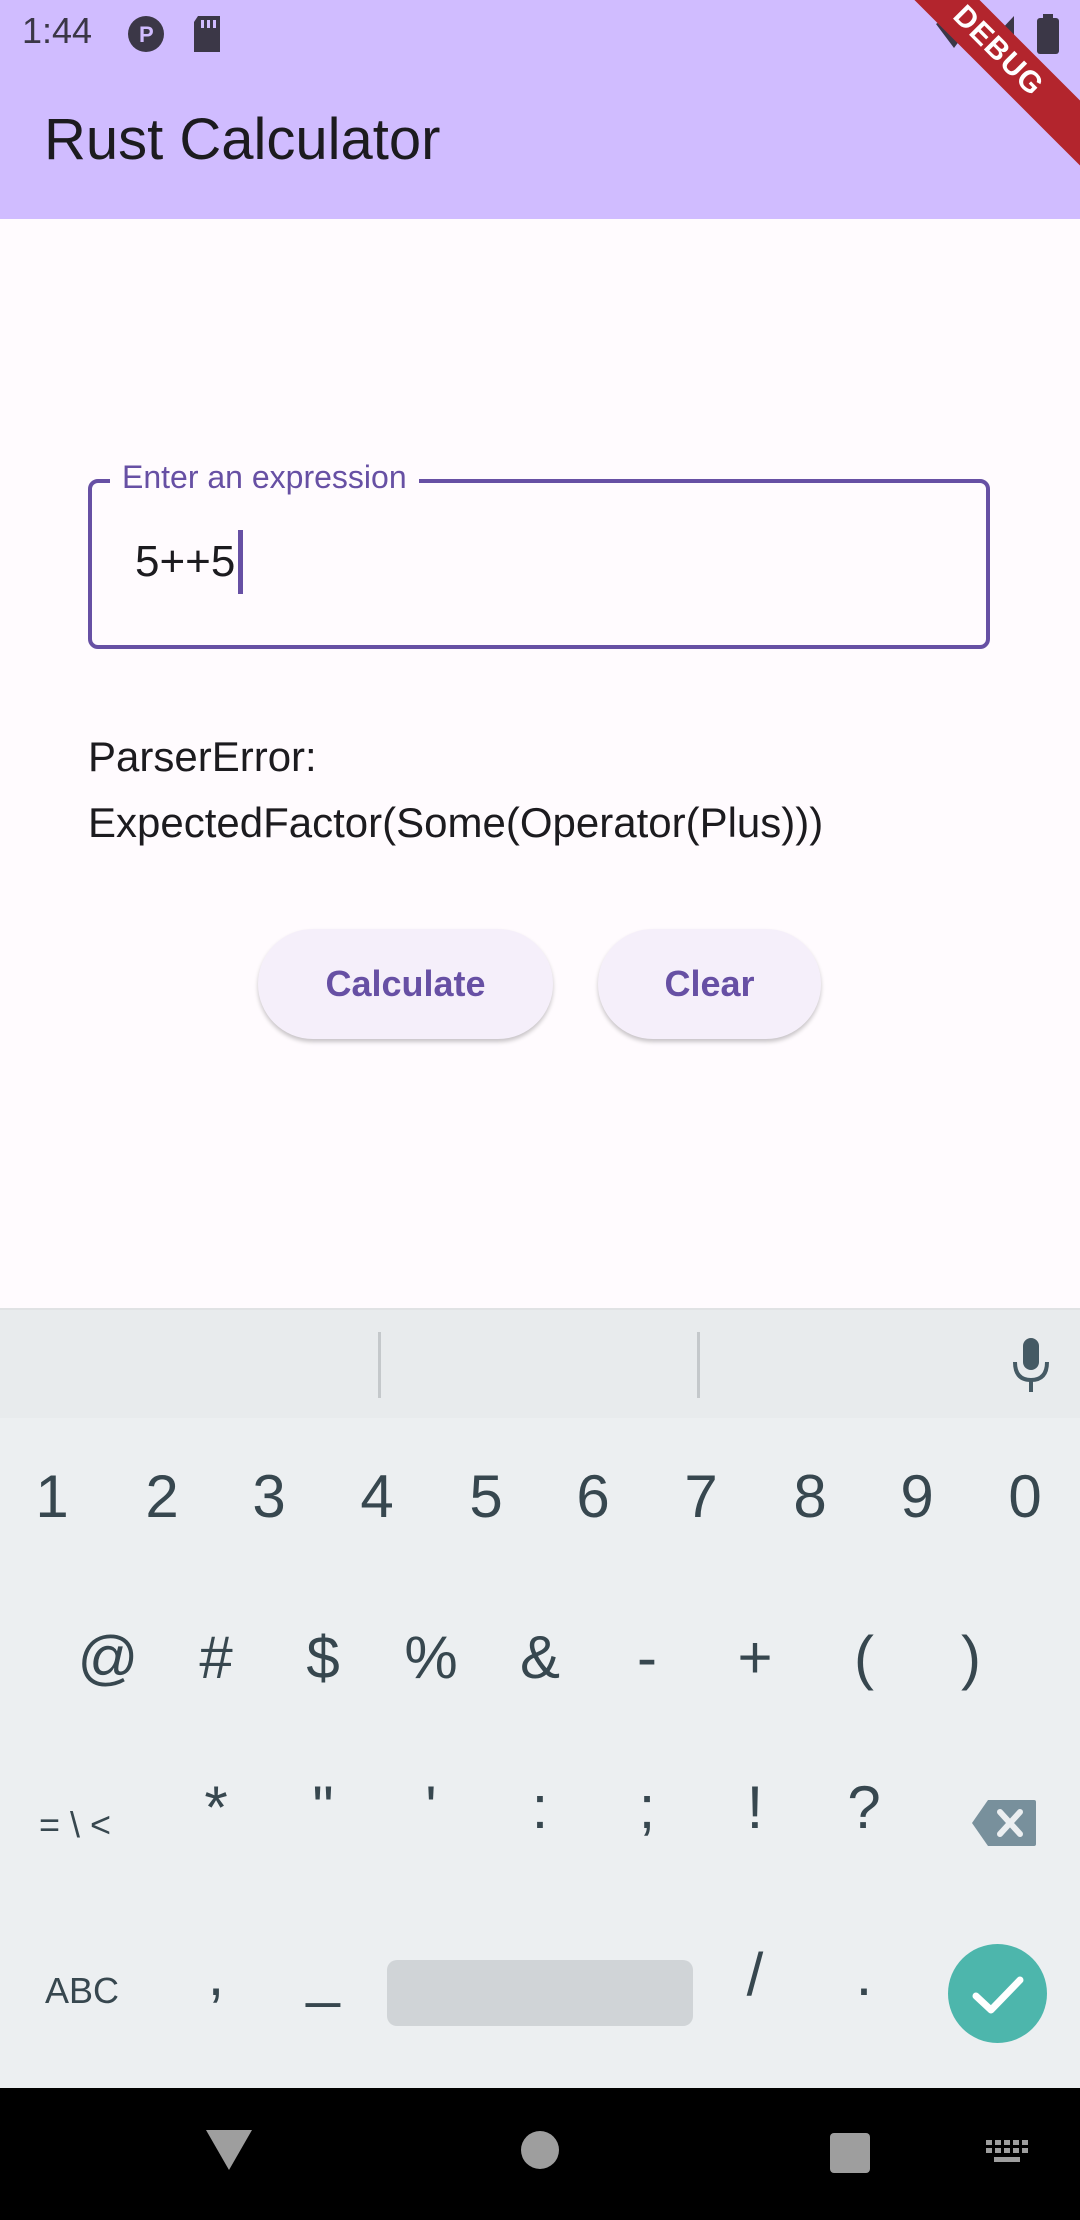 Image resolution: width=1080 pixels, height=2220 pixels. I want to click on key-1: 1, so click(52, 1496).